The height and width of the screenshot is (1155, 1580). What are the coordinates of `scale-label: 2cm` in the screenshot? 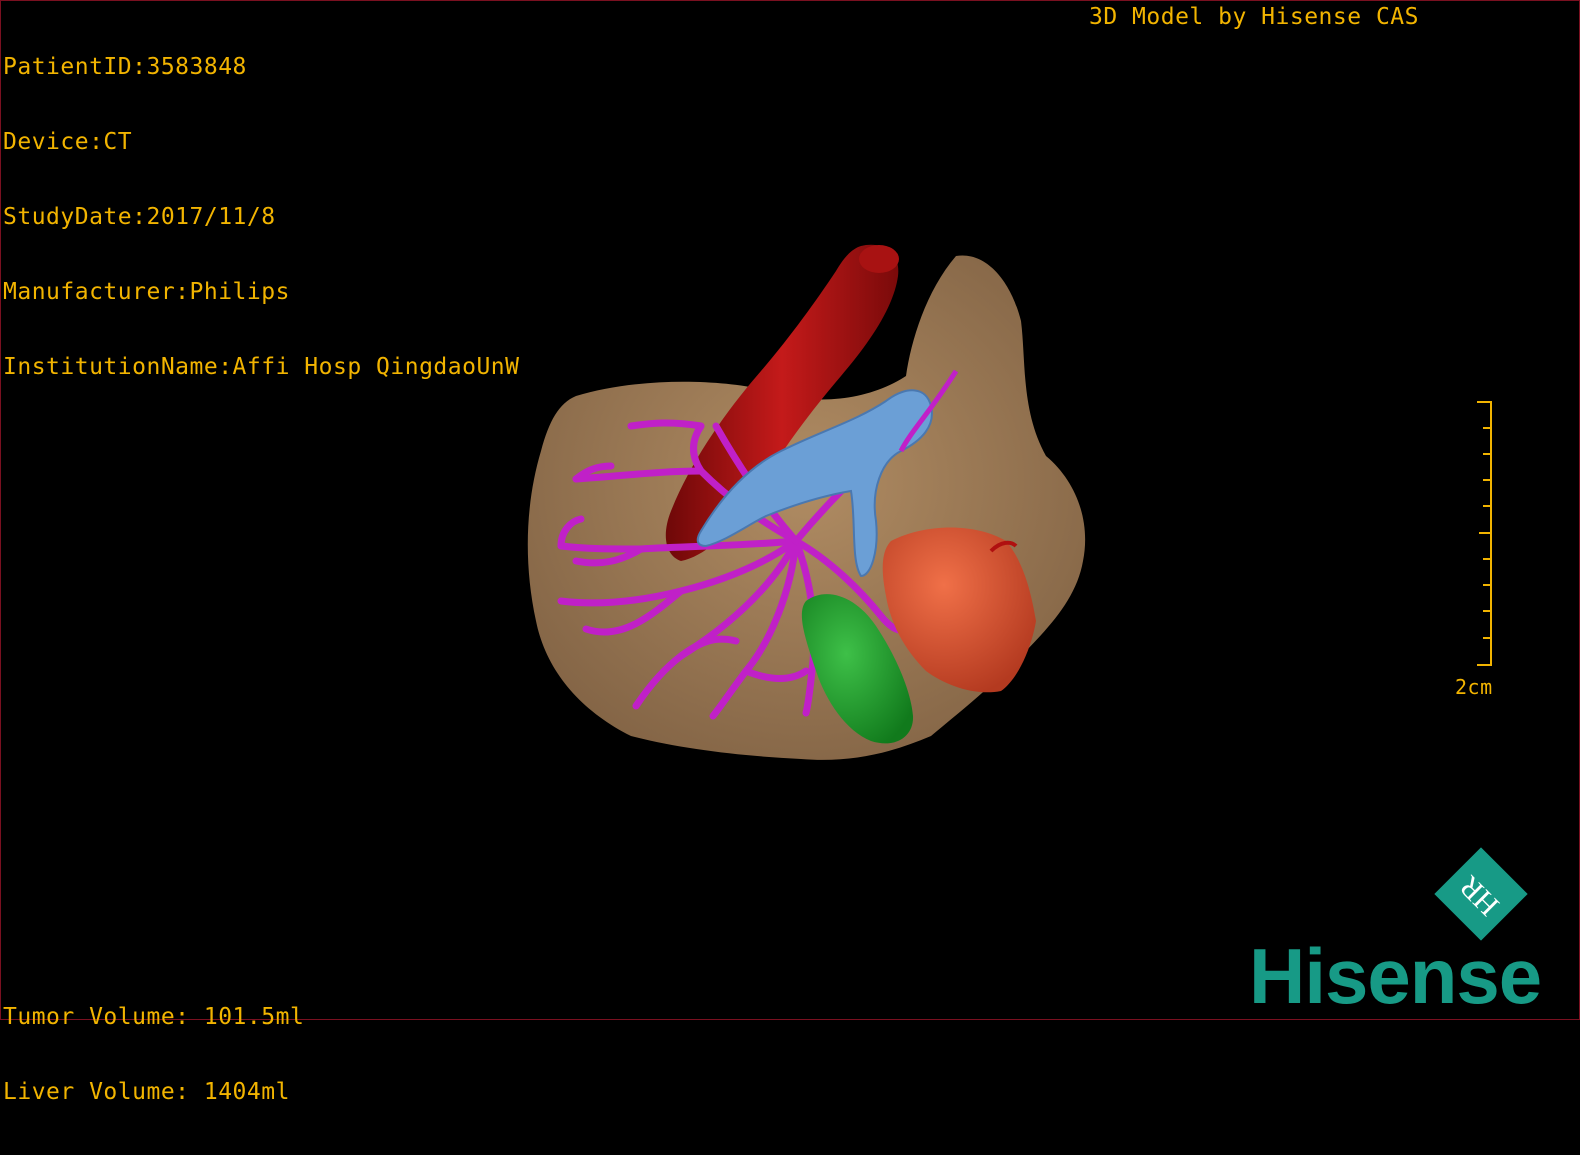 It's located at (1474, 687).